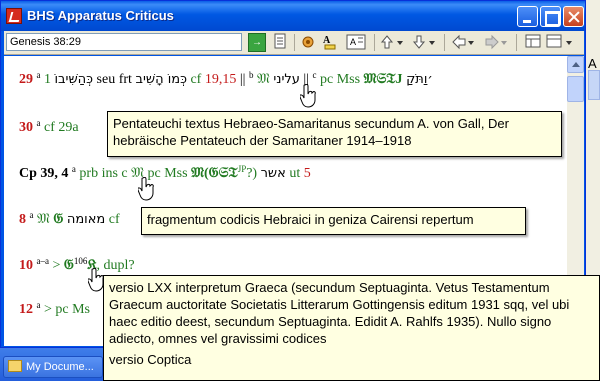 This screenshot has height=381, width=600. I want to click on verse-ref: 10, so click(26, 265).